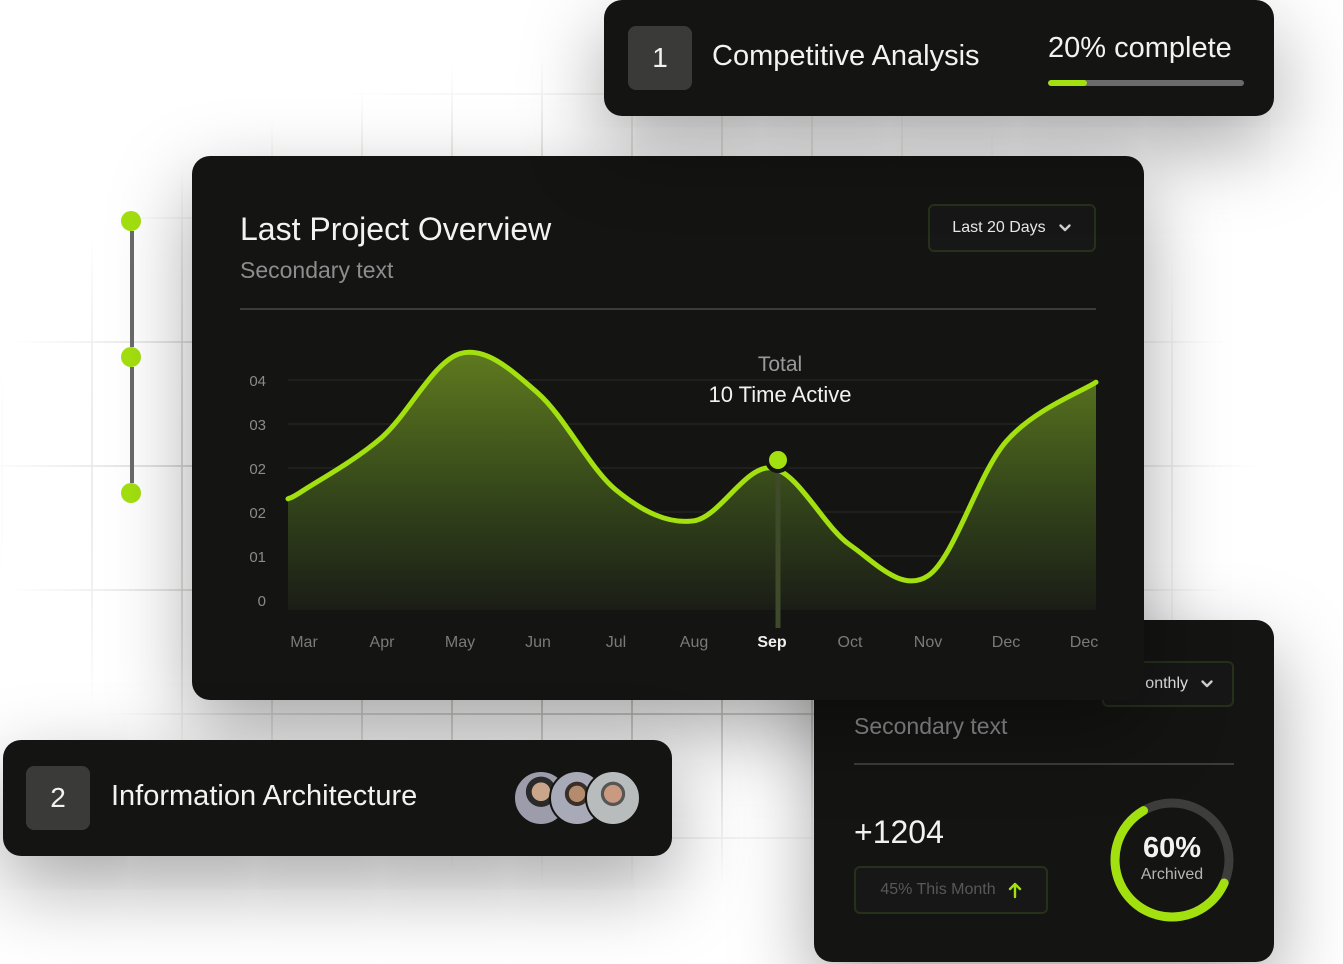  Describe the element at coordinates (1166, 683) in the screenshot. I see `period-dropdown-label: onthly` at that location.